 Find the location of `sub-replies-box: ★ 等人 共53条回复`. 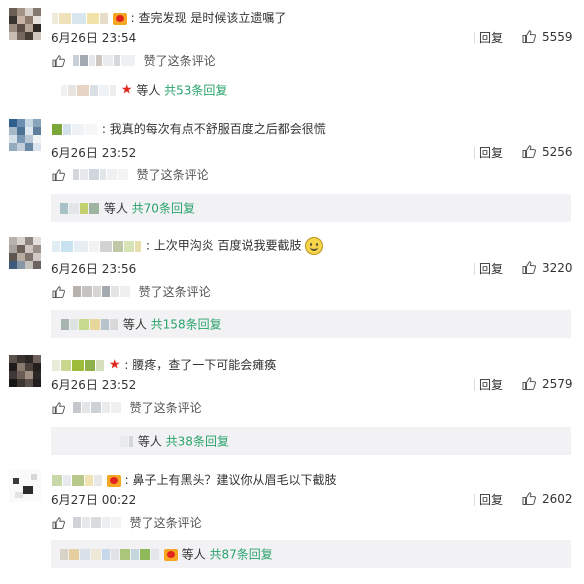

sub-replies-box: ★ 等人 共53条回复 is located at coordinates (311, 90).